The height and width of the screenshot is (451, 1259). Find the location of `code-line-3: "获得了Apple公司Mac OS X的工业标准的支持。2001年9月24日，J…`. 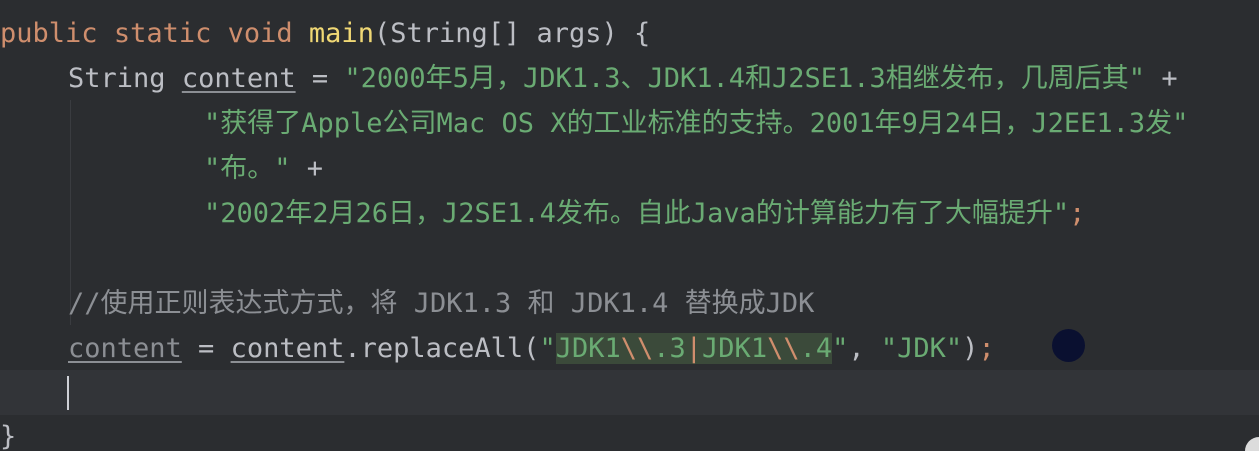

code-line-3: "获得了Apple公司Mac OS X的工业标准的支持。2001年9月24日，J… is located at coordinates (696, 123).